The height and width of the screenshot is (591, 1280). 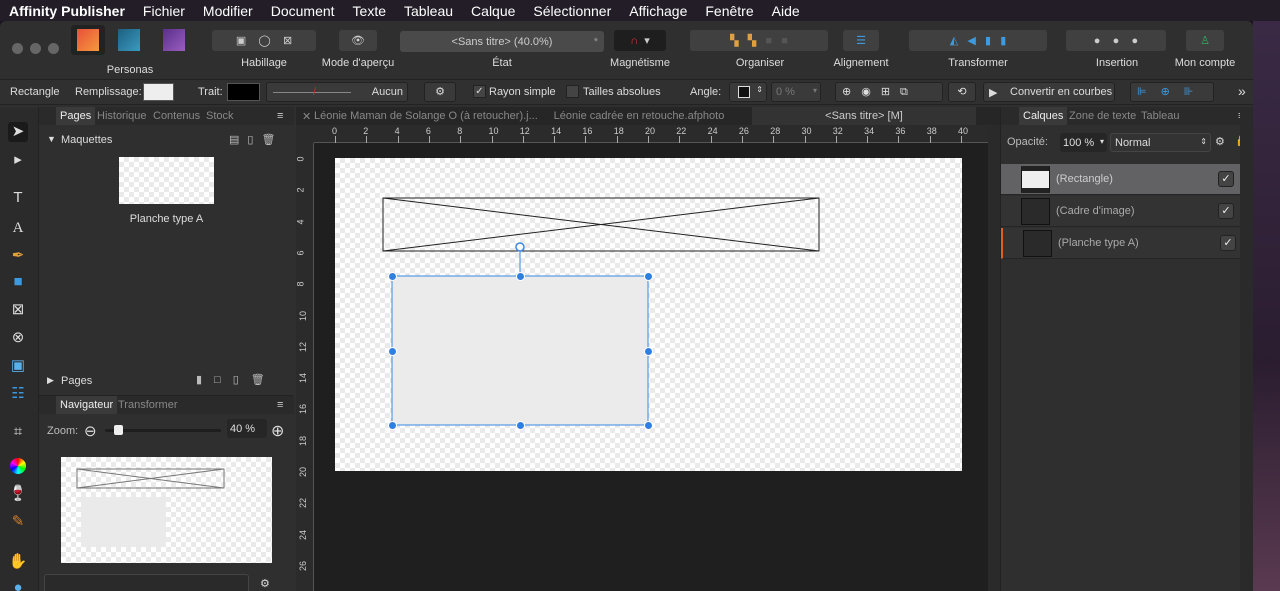 What do you see at coordinates (1160, 142) in the screenshot?
I see `blend-mode-select: Normal ⇕` at bounding box center [1160, 142].